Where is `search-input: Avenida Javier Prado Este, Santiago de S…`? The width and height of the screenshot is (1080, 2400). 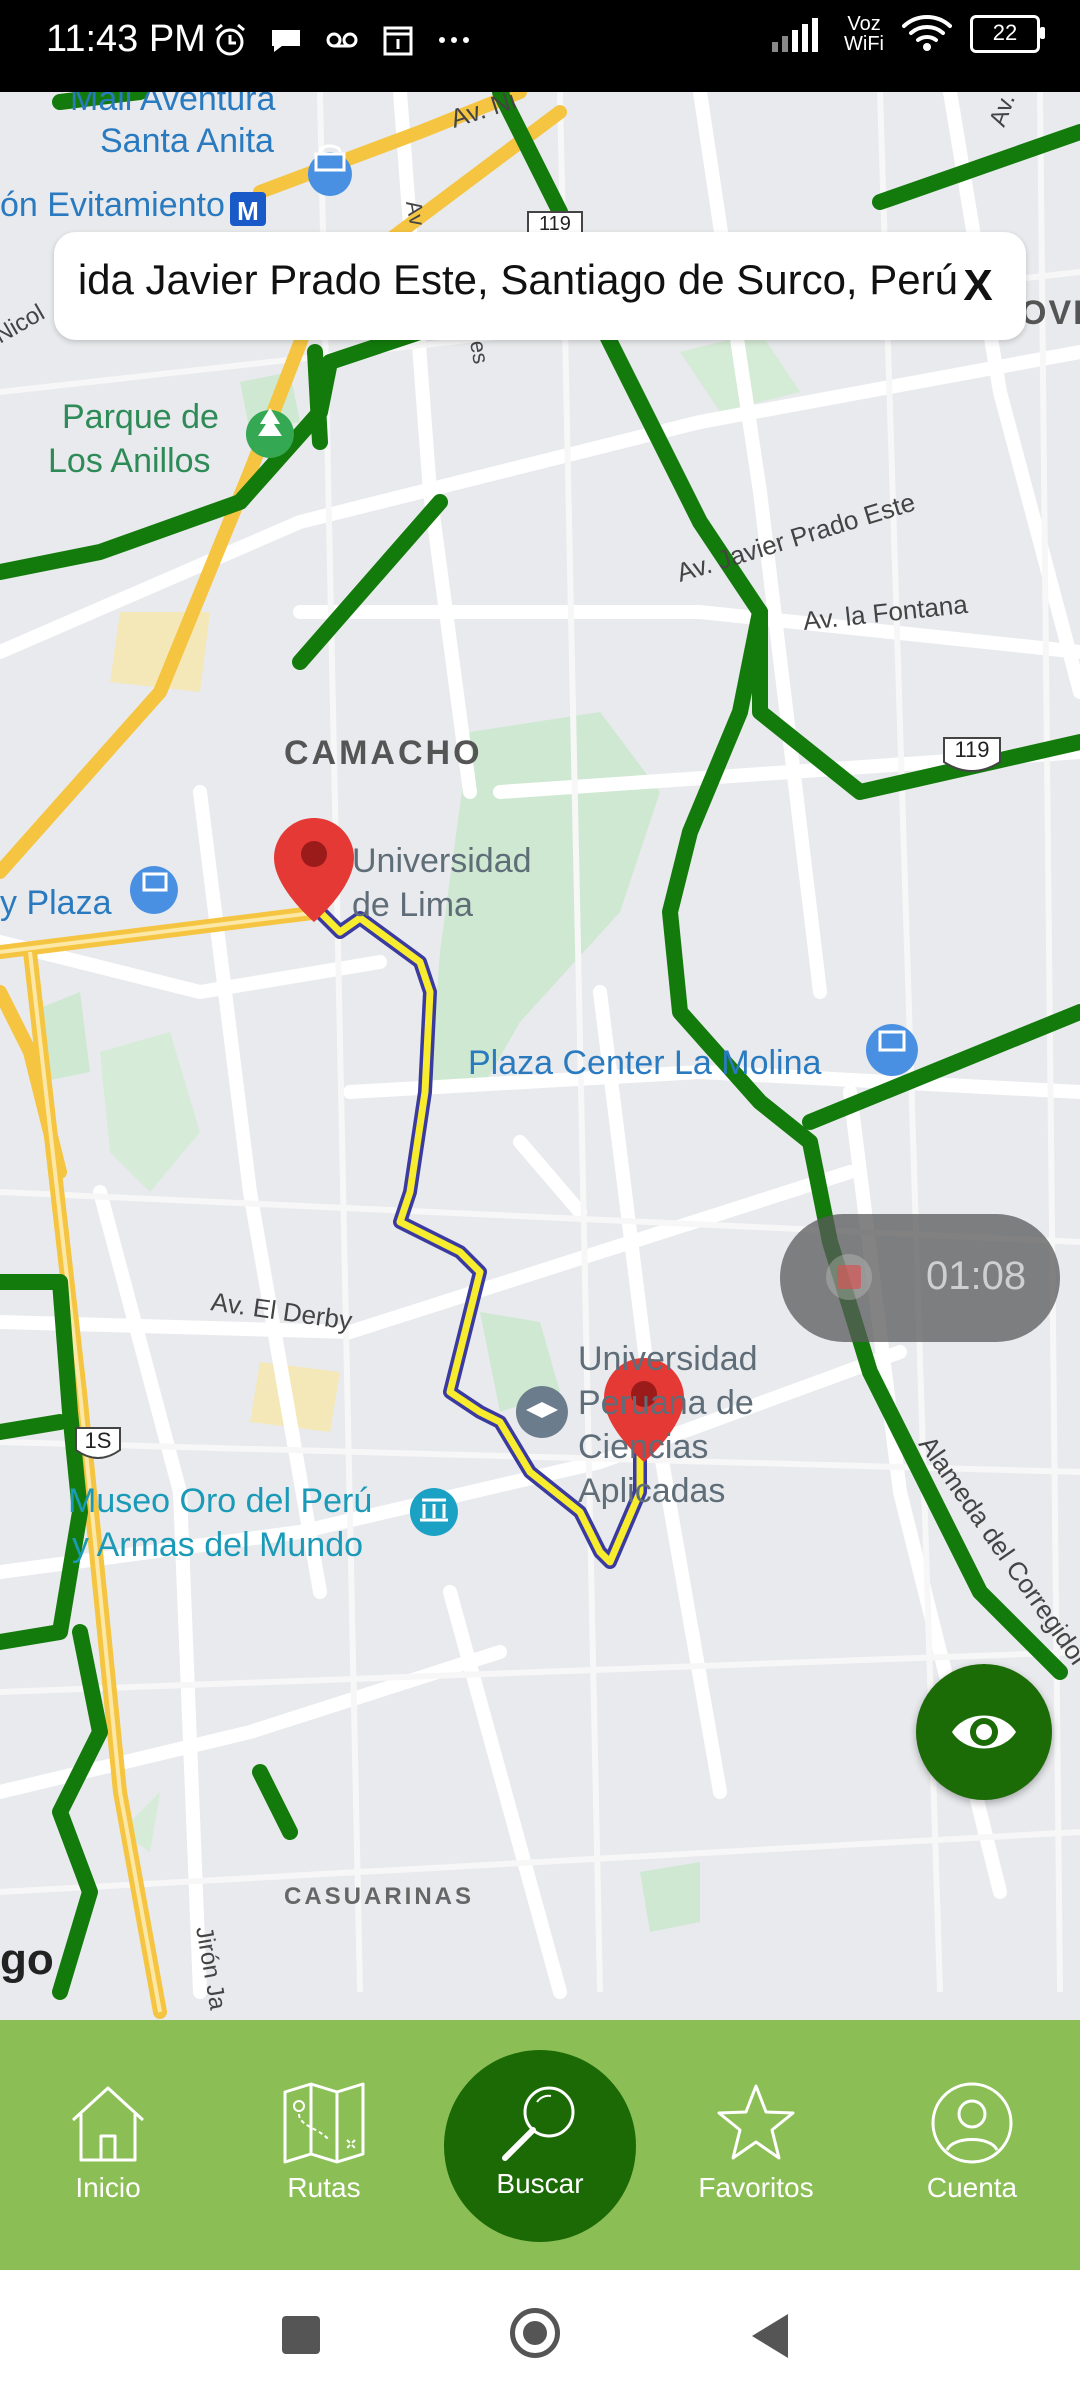 search-input: Avenida Javier Prado Este, Santiago de S… is located at coordinates (518, 280).